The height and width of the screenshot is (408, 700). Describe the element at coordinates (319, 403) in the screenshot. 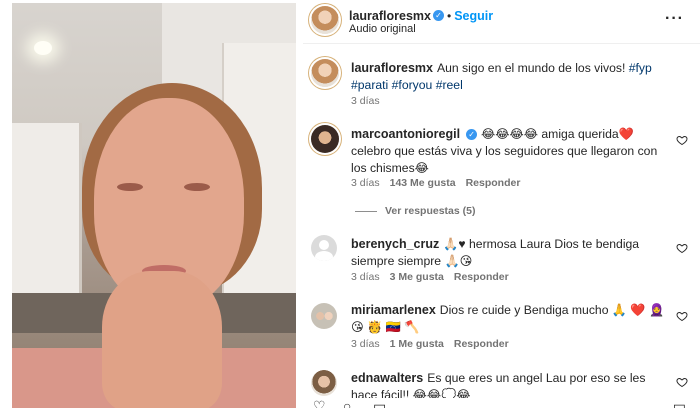

I see `like-icon: ♡` at that location.